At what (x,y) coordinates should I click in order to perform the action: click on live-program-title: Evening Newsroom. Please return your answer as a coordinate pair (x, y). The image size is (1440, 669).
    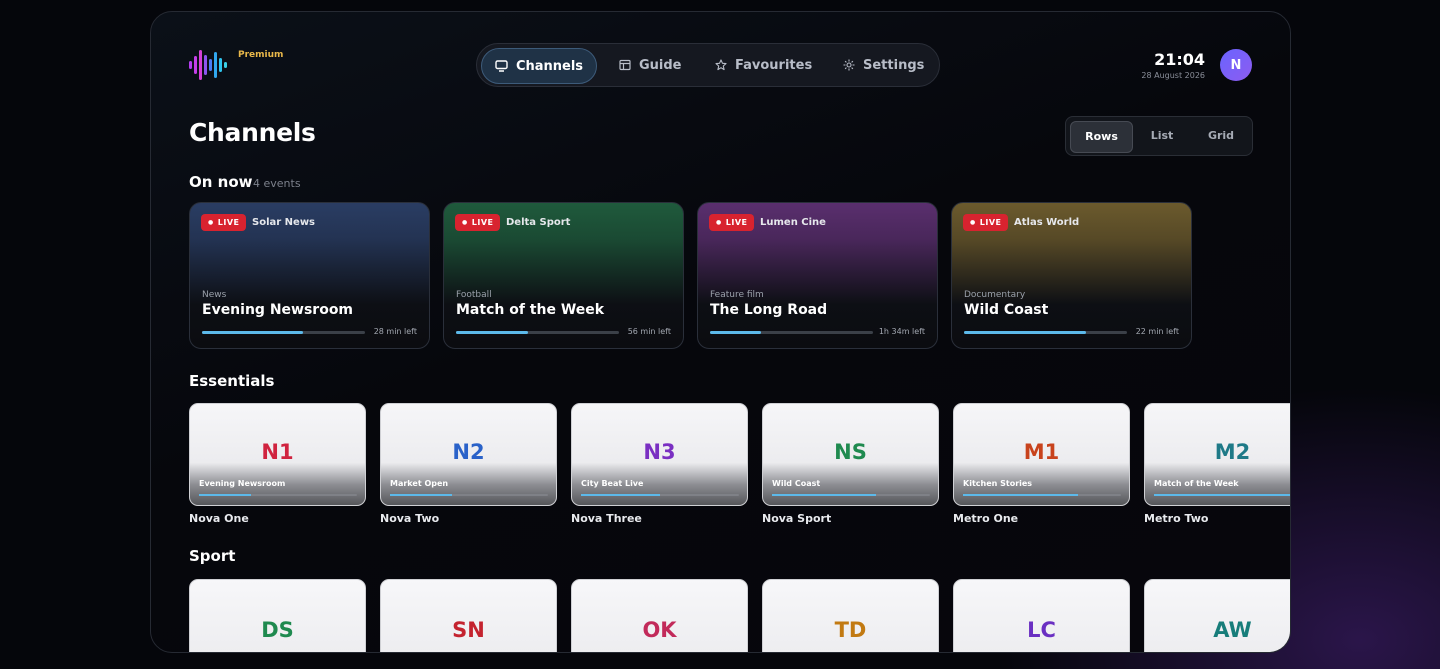
    Looking at the image, I should click on (278, 310).